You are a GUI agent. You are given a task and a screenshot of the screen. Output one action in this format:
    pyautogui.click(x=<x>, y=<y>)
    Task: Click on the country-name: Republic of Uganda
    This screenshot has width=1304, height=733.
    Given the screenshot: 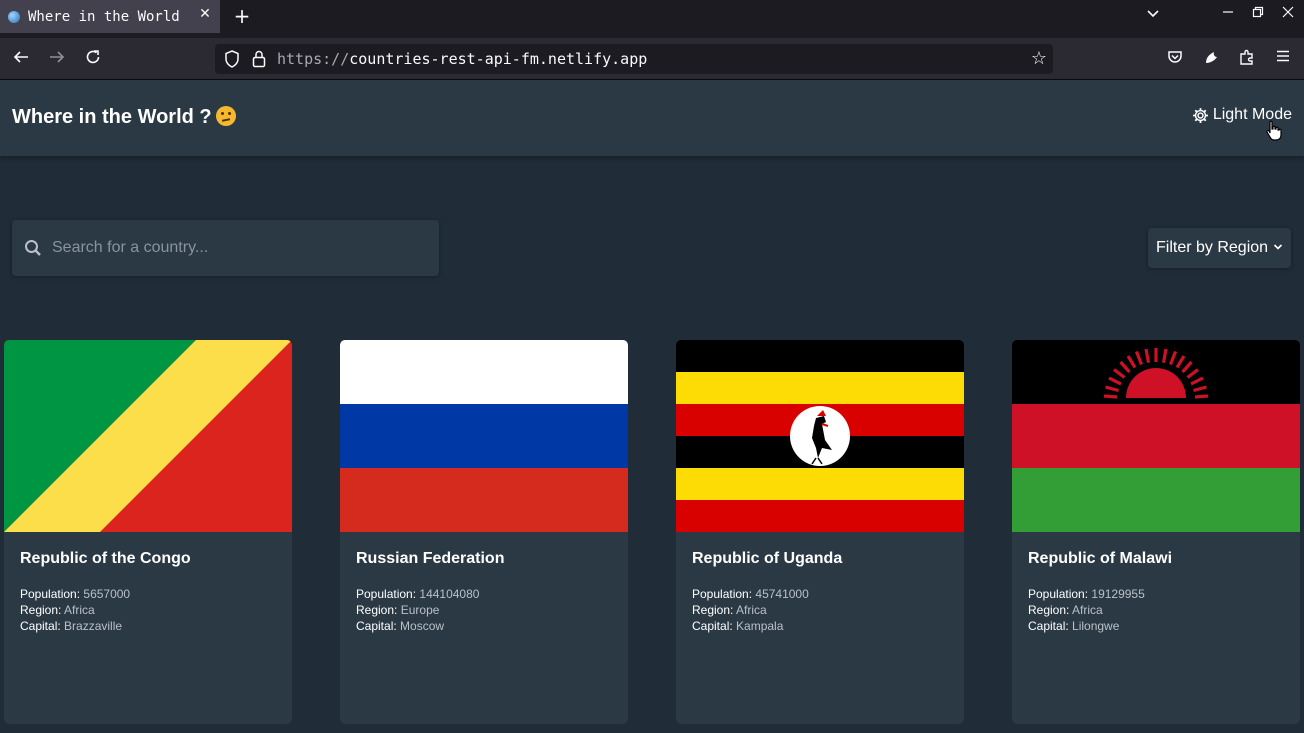 What is the action you would take?
    pyautogui.click(x=767, y=558)
    